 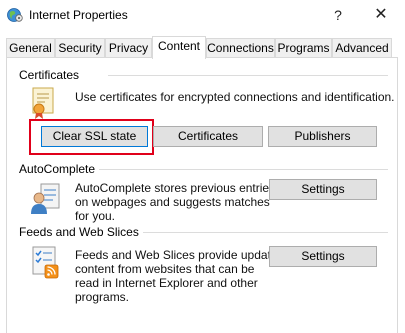 I want to click on tab-advanced: Advanced, so click(x=362, y=47).